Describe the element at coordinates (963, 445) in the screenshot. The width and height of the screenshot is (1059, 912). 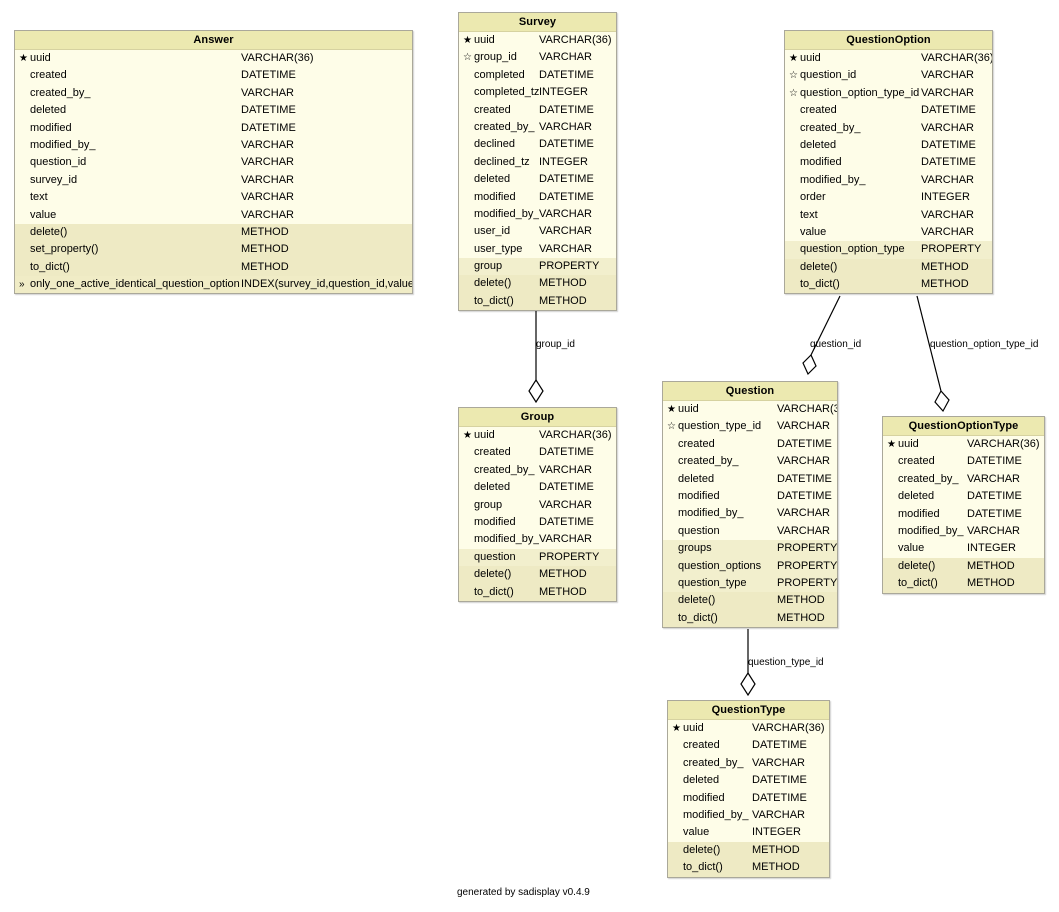
I see `entity-row: ★uuidVARCHAR(36)` at that location.